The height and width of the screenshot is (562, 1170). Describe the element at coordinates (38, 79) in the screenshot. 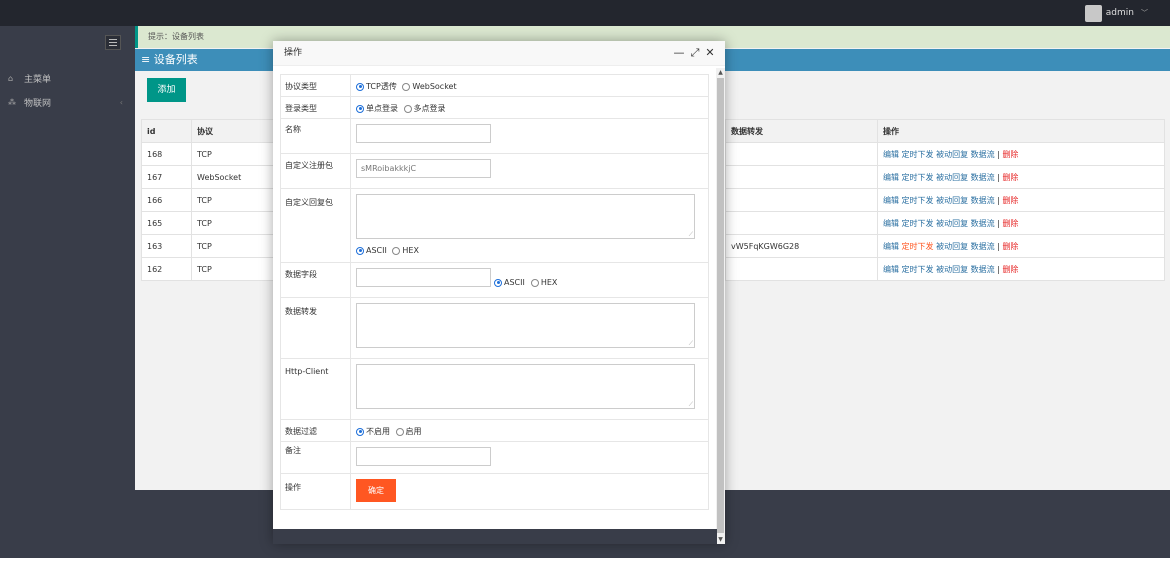

I see `sidebar-item-label: 主菜单` at that location.